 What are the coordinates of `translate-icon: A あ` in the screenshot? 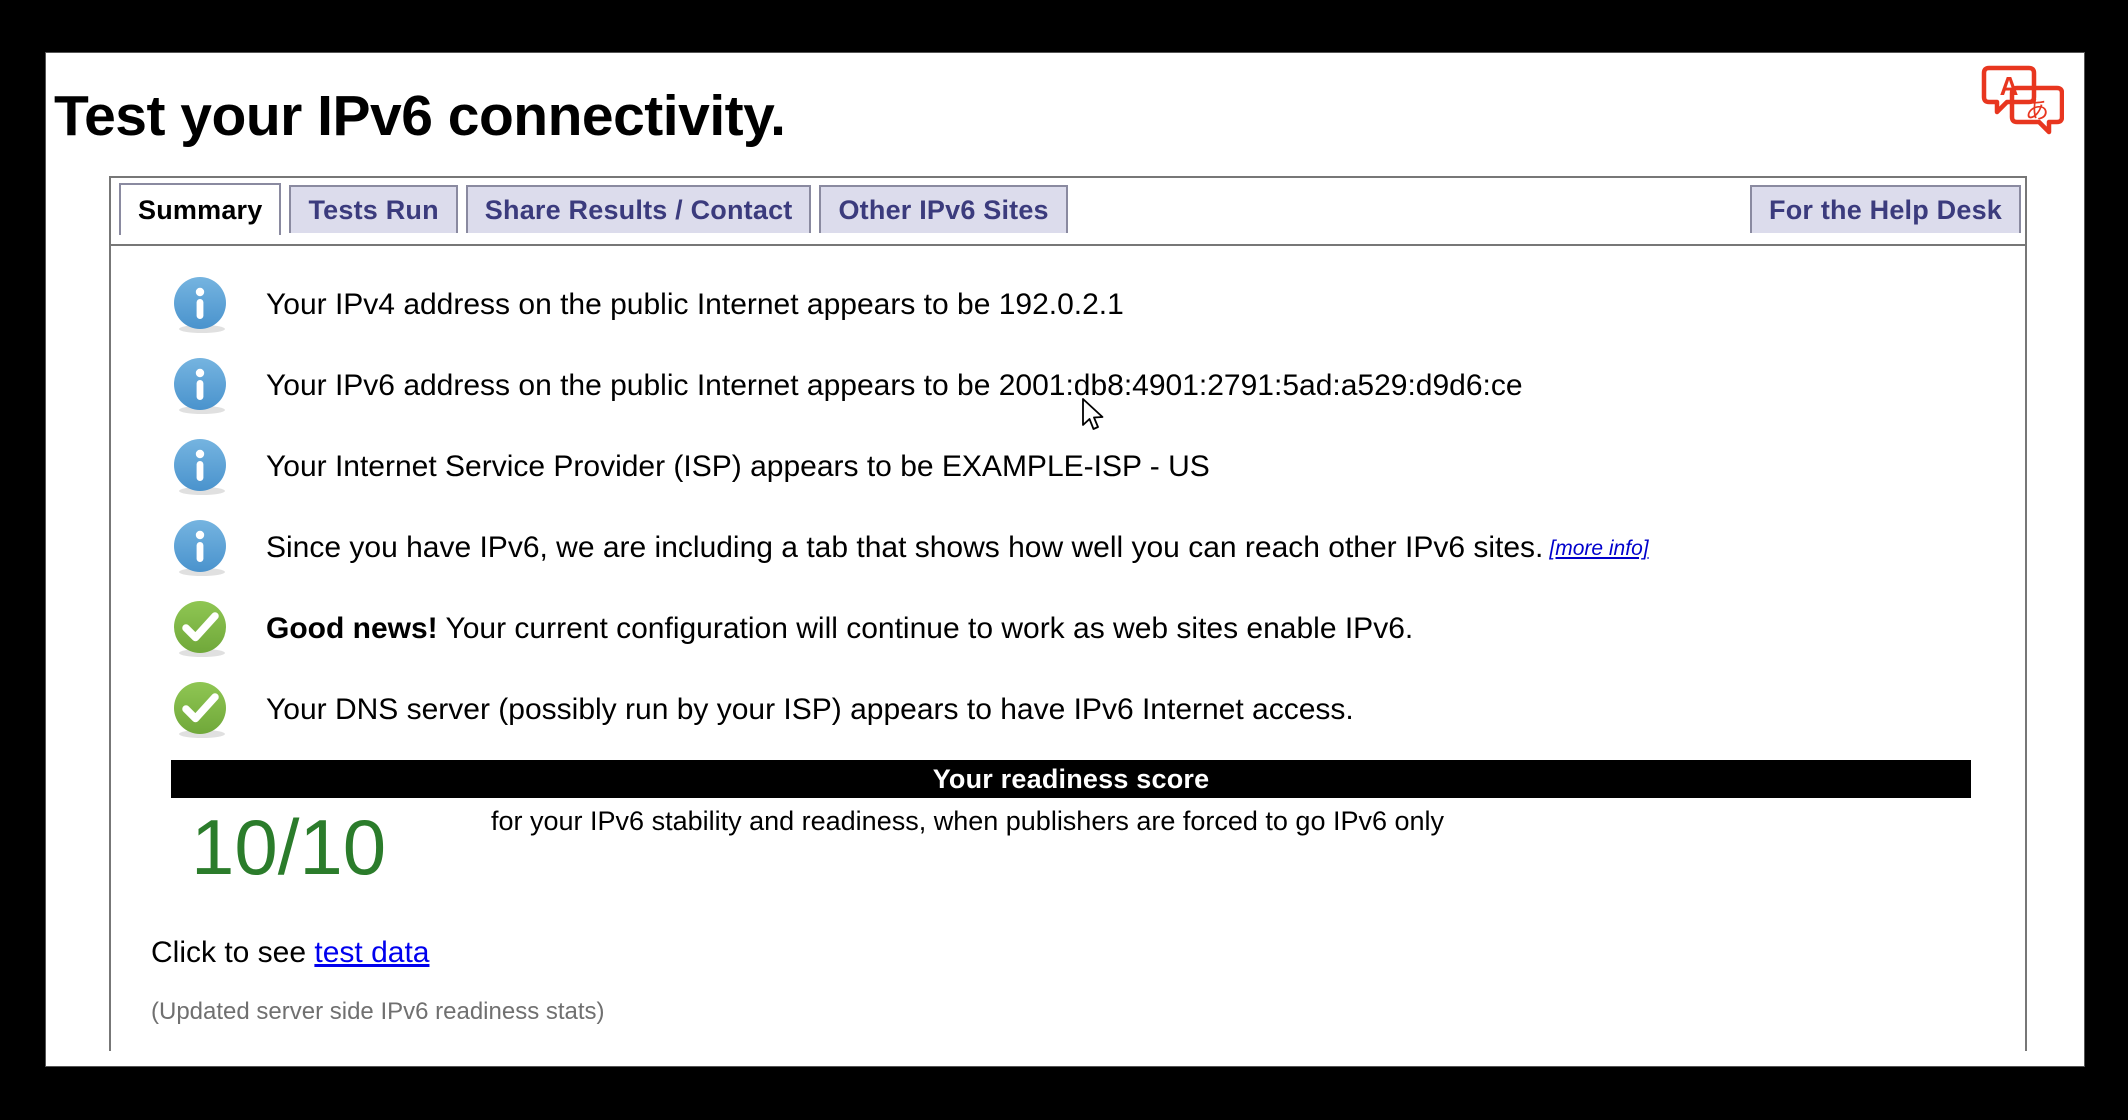 It's located at (2021, 101).